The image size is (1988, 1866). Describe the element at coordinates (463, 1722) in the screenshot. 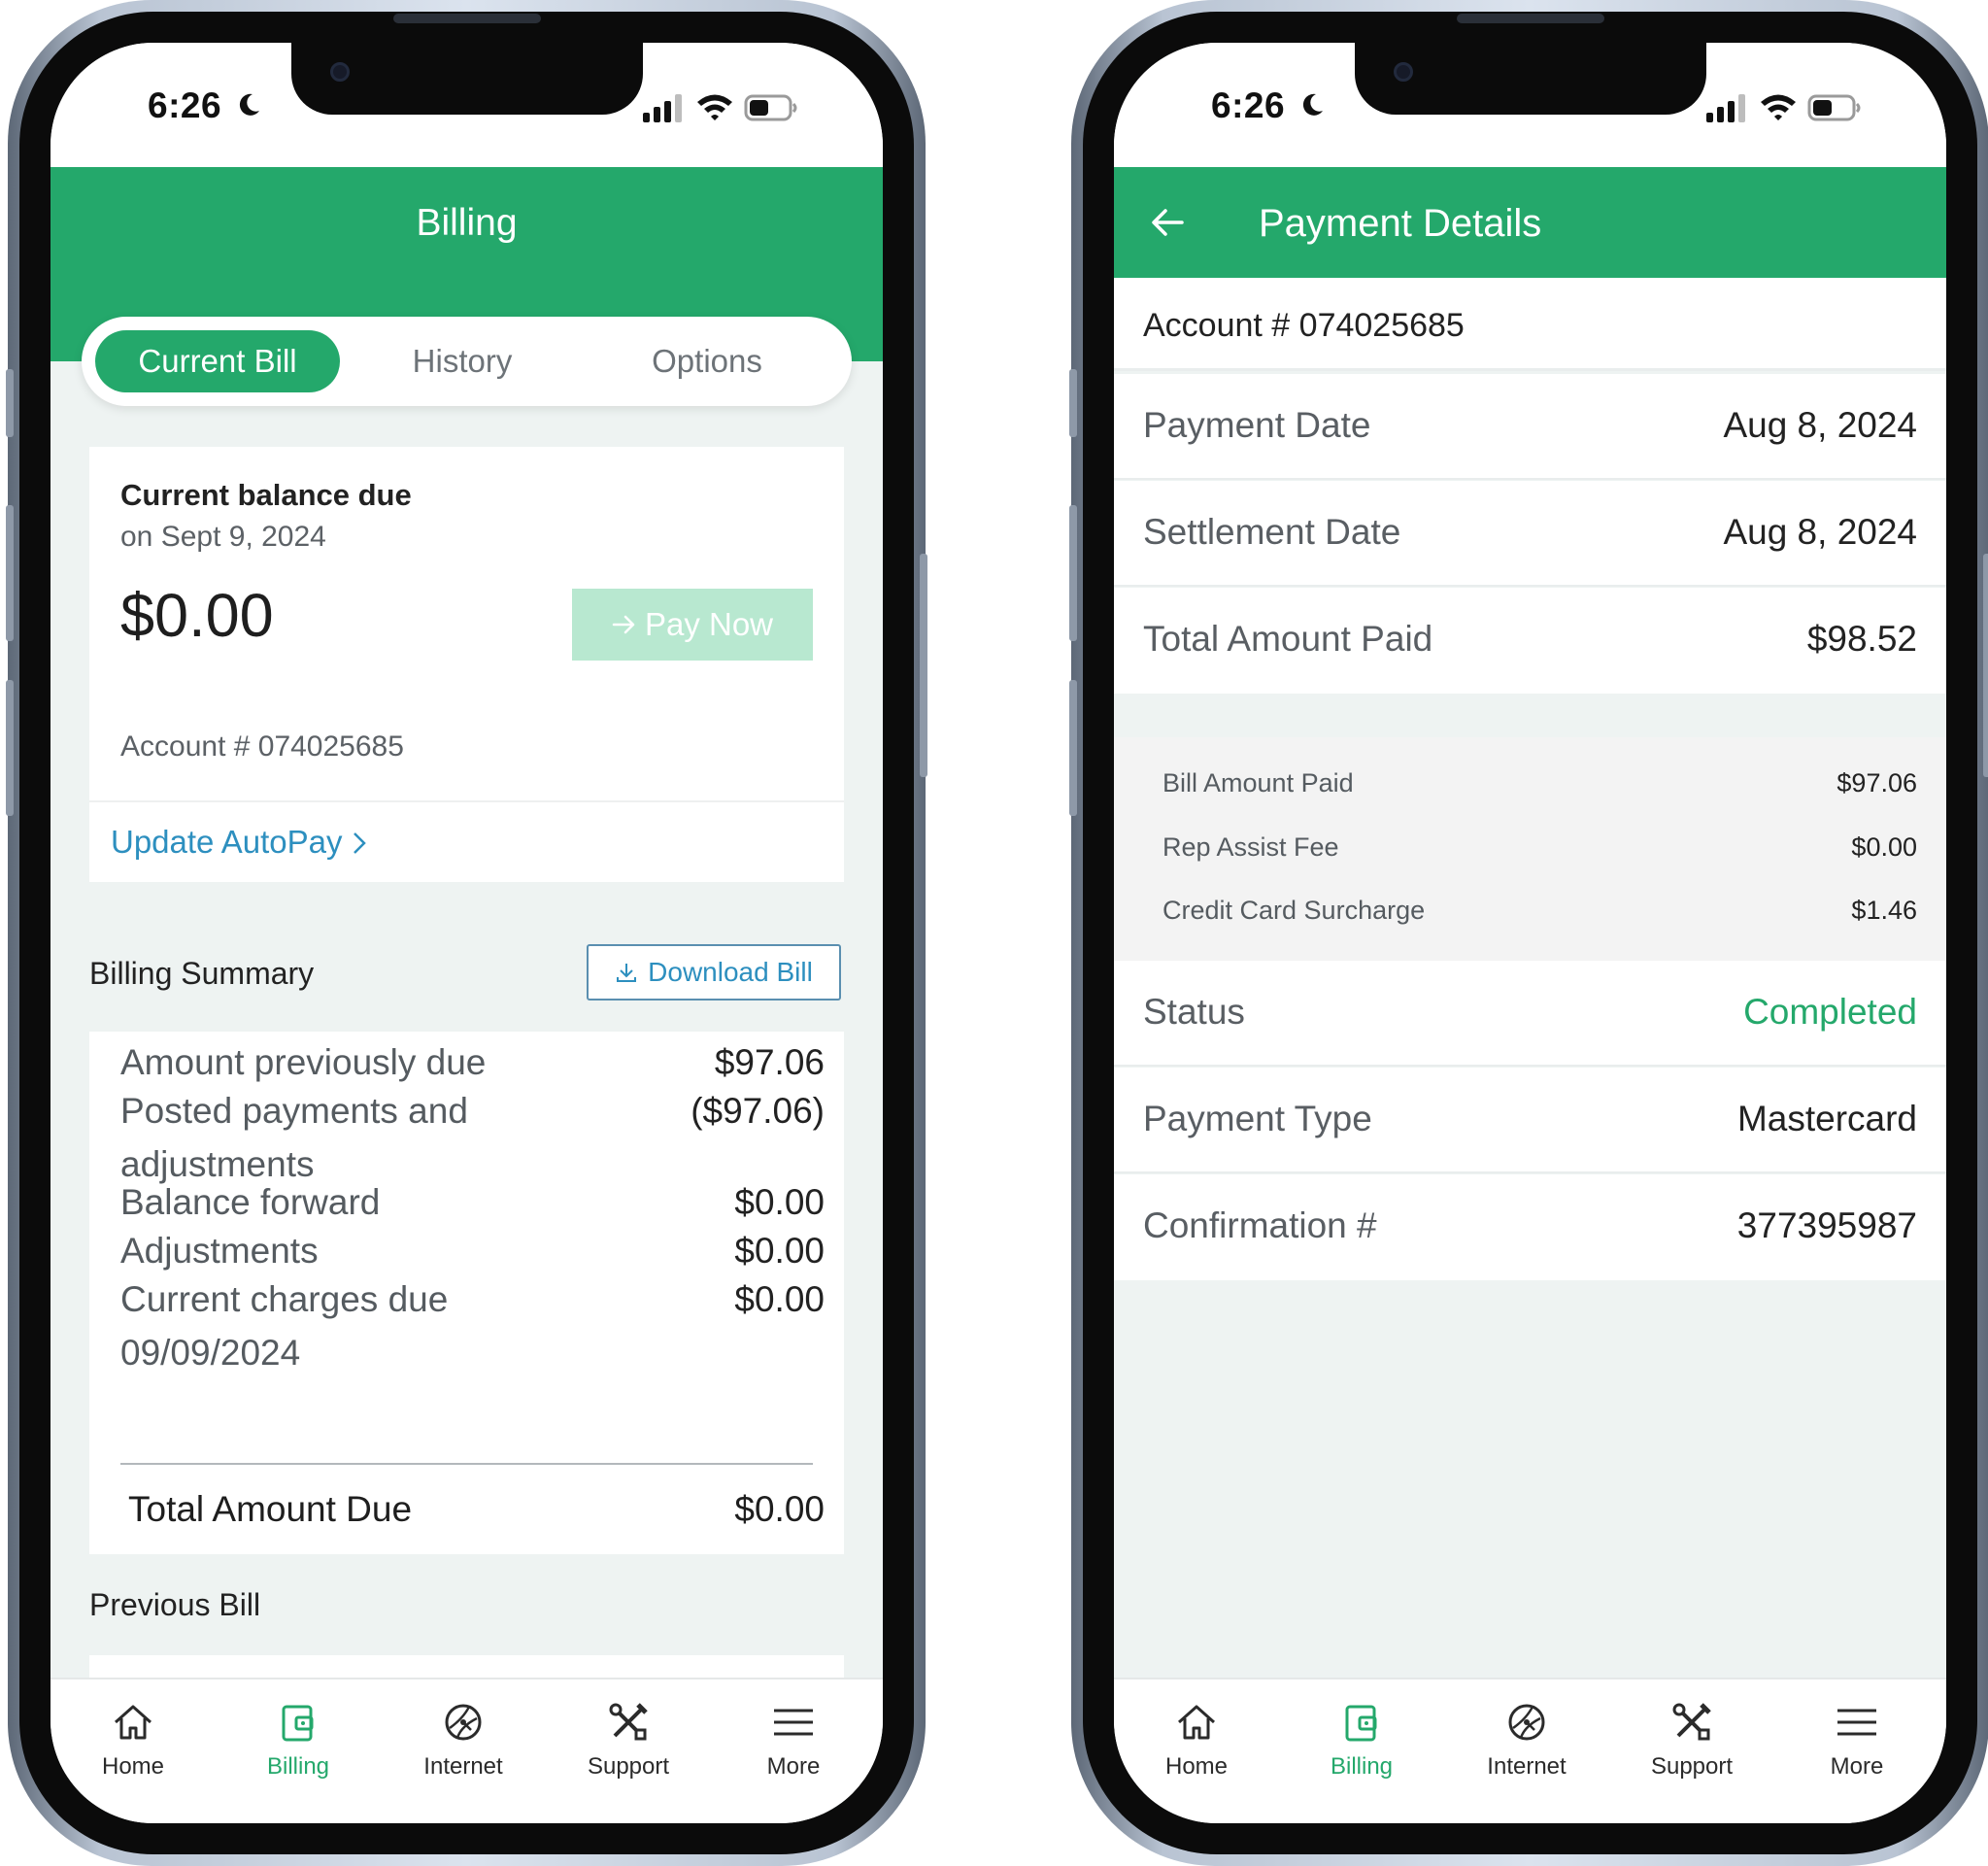

I see `globe-icon` at that location.